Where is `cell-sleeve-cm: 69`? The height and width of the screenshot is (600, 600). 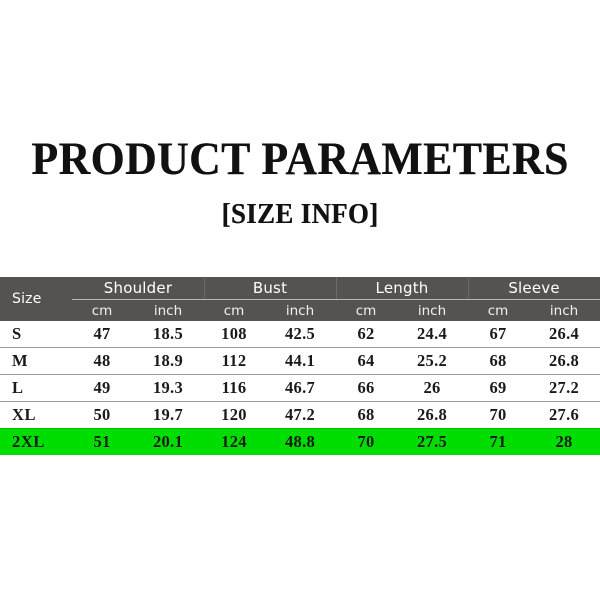 cell-sleeve-cm: 69 is located at coordinates (498, 388).